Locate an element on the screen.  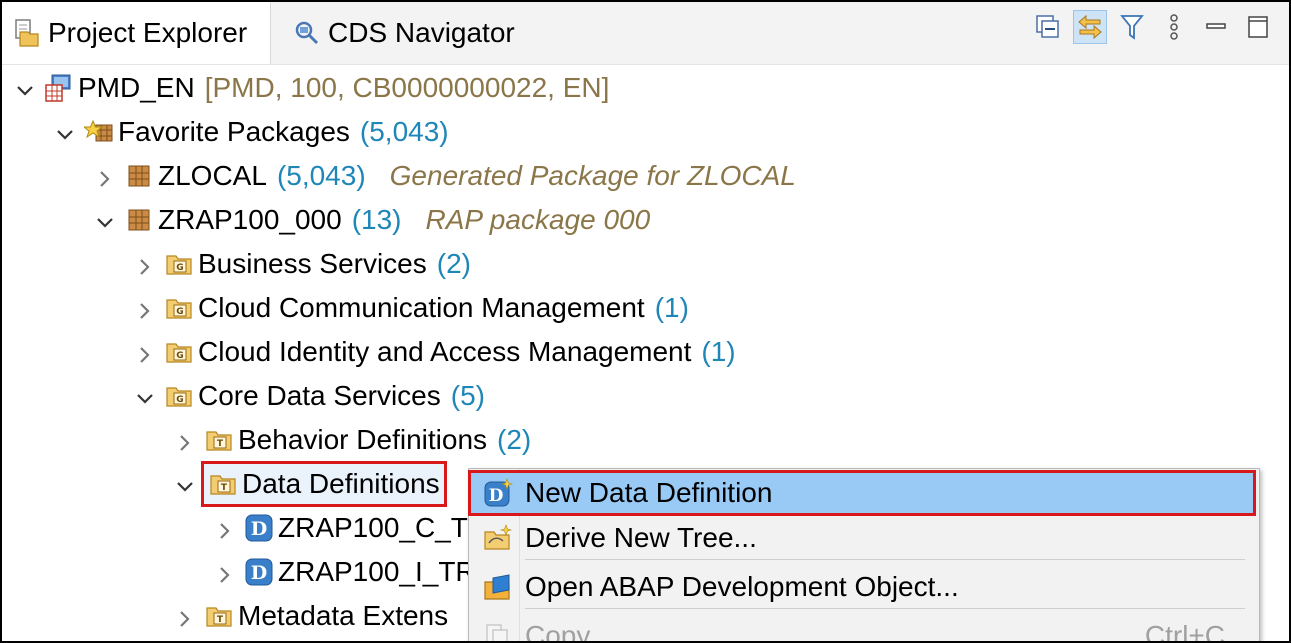
new-data-definition-icon: D is located at coordinates (498, 493).